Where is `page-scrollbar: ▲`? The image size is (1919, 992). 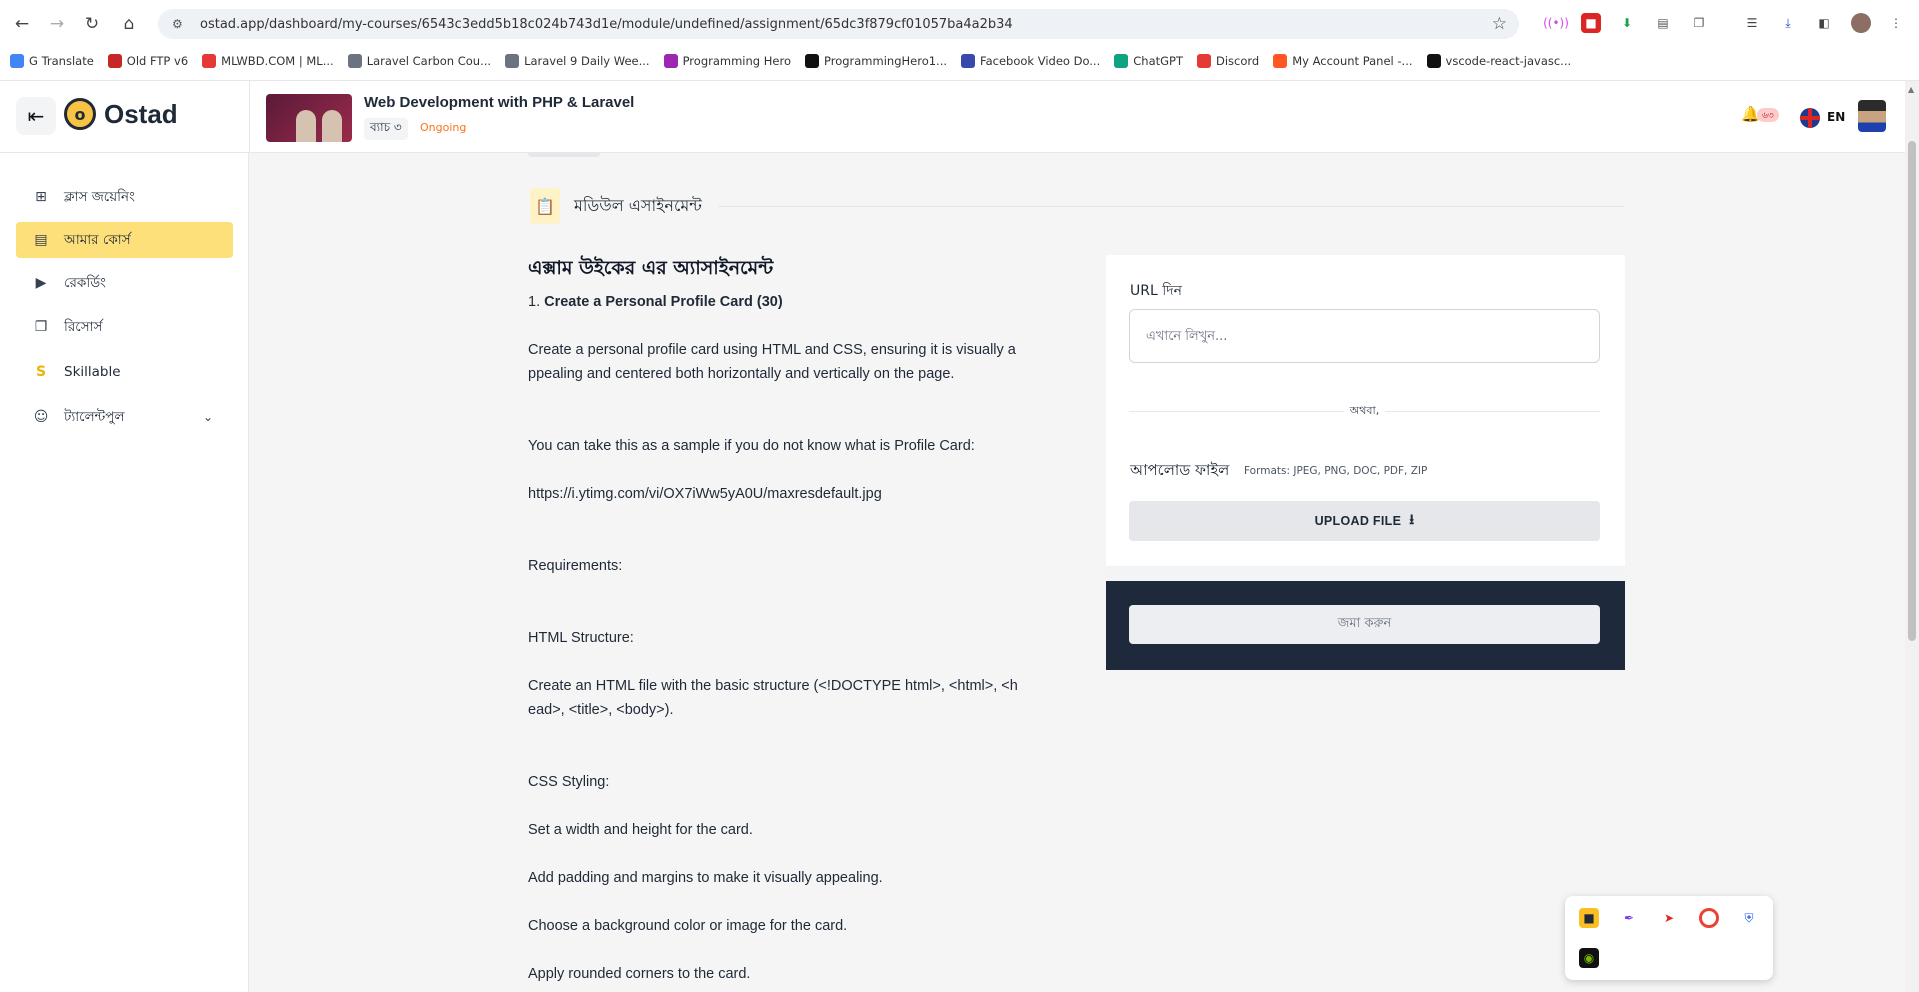 page-scrollbar: ▲ is located at coordinates (1912, 536).